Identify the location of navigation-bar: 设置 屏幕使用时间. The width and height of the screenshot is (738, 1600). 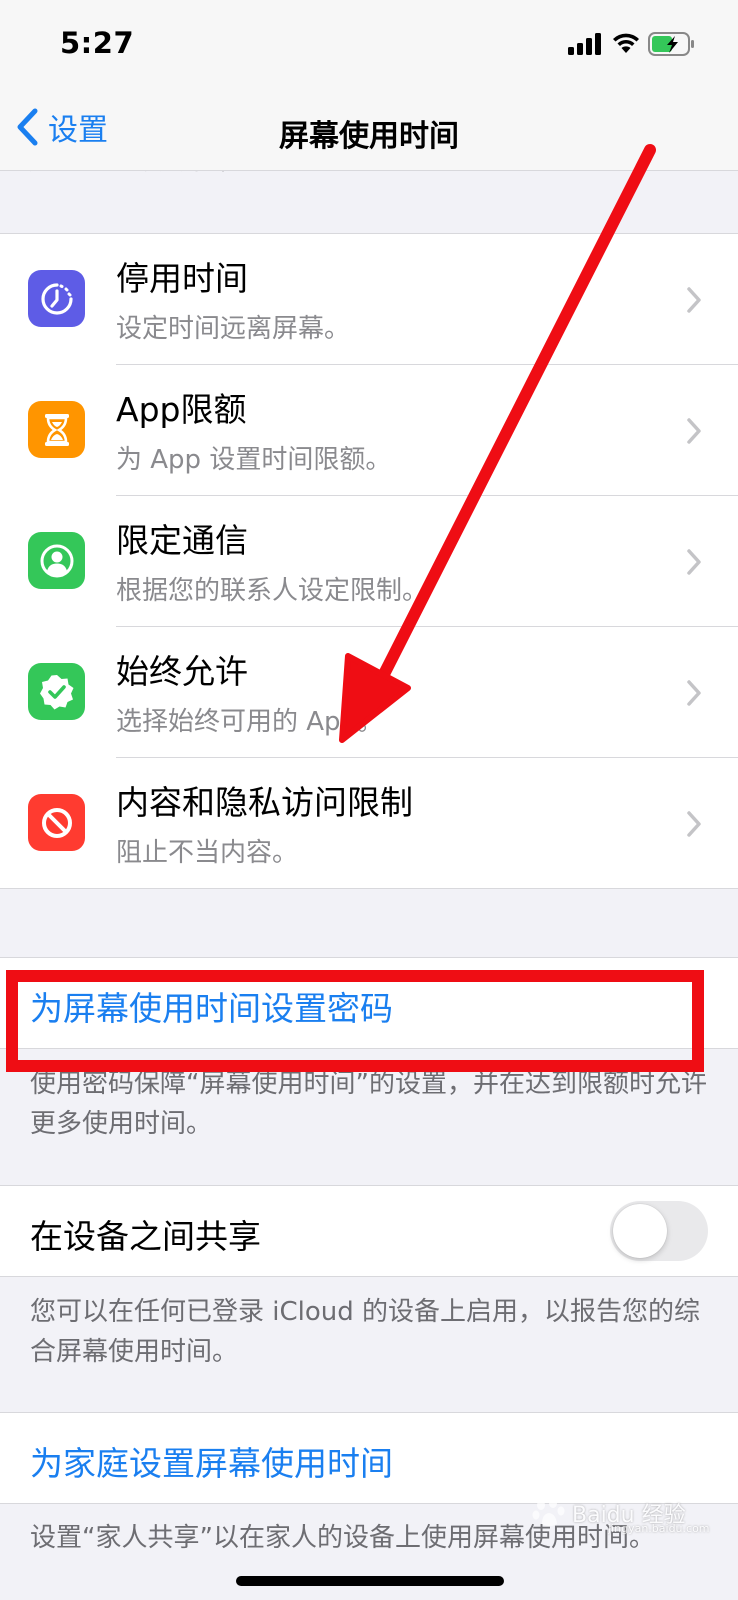
(369, 133).